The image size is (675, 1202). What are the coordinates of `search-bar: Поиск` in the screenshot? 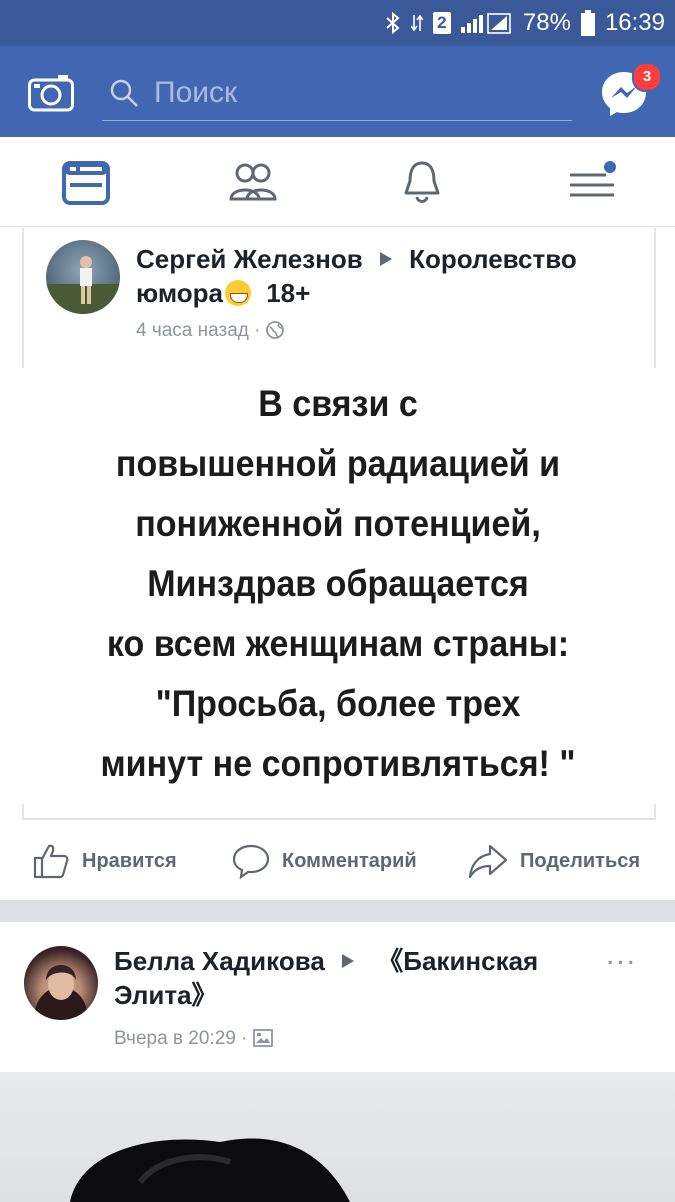 It's located at (337, 94).